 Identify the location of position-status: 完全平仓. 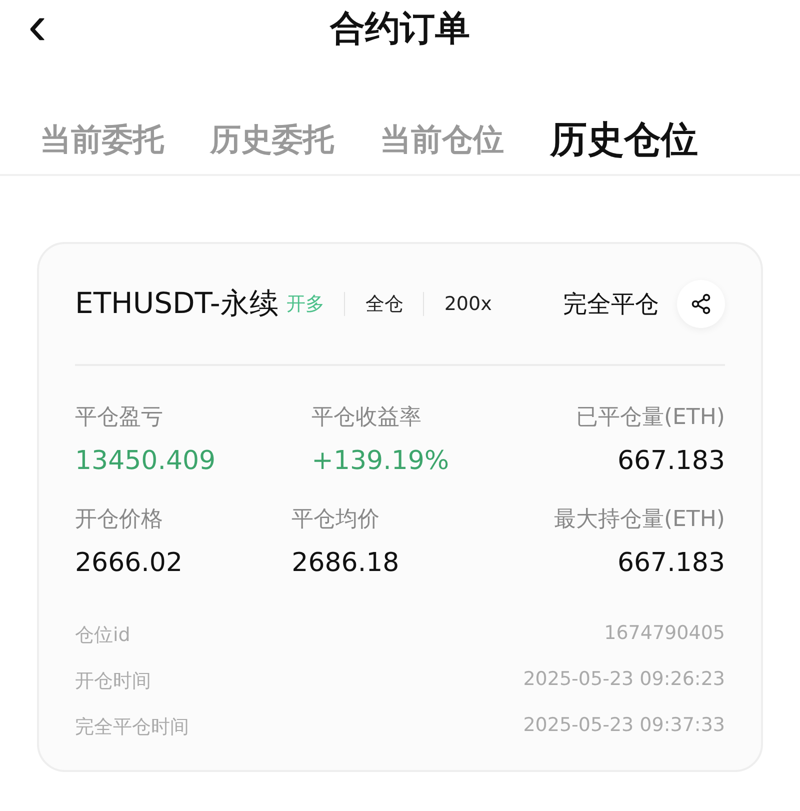
(611, 304).